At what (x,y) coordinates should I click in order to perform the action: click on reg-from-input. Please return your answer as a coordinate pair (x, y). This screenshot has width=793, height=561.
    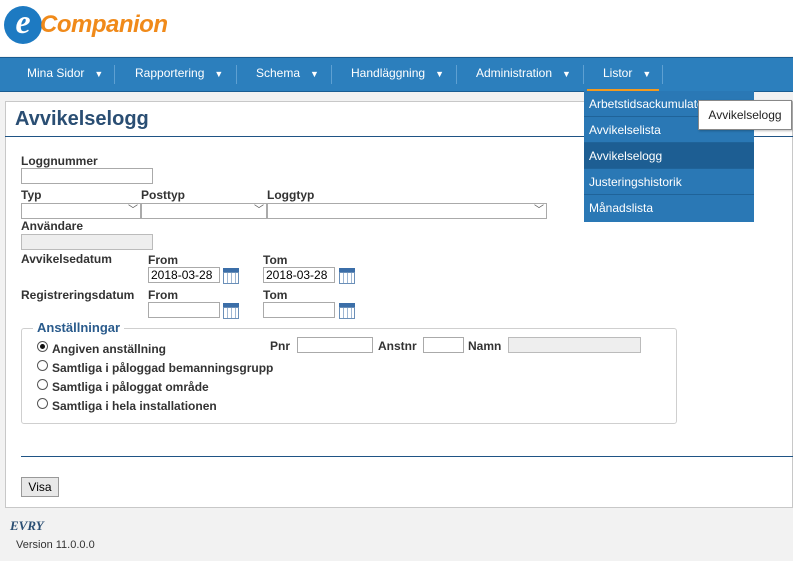
    Looking at the image, I should click on (184, 310).